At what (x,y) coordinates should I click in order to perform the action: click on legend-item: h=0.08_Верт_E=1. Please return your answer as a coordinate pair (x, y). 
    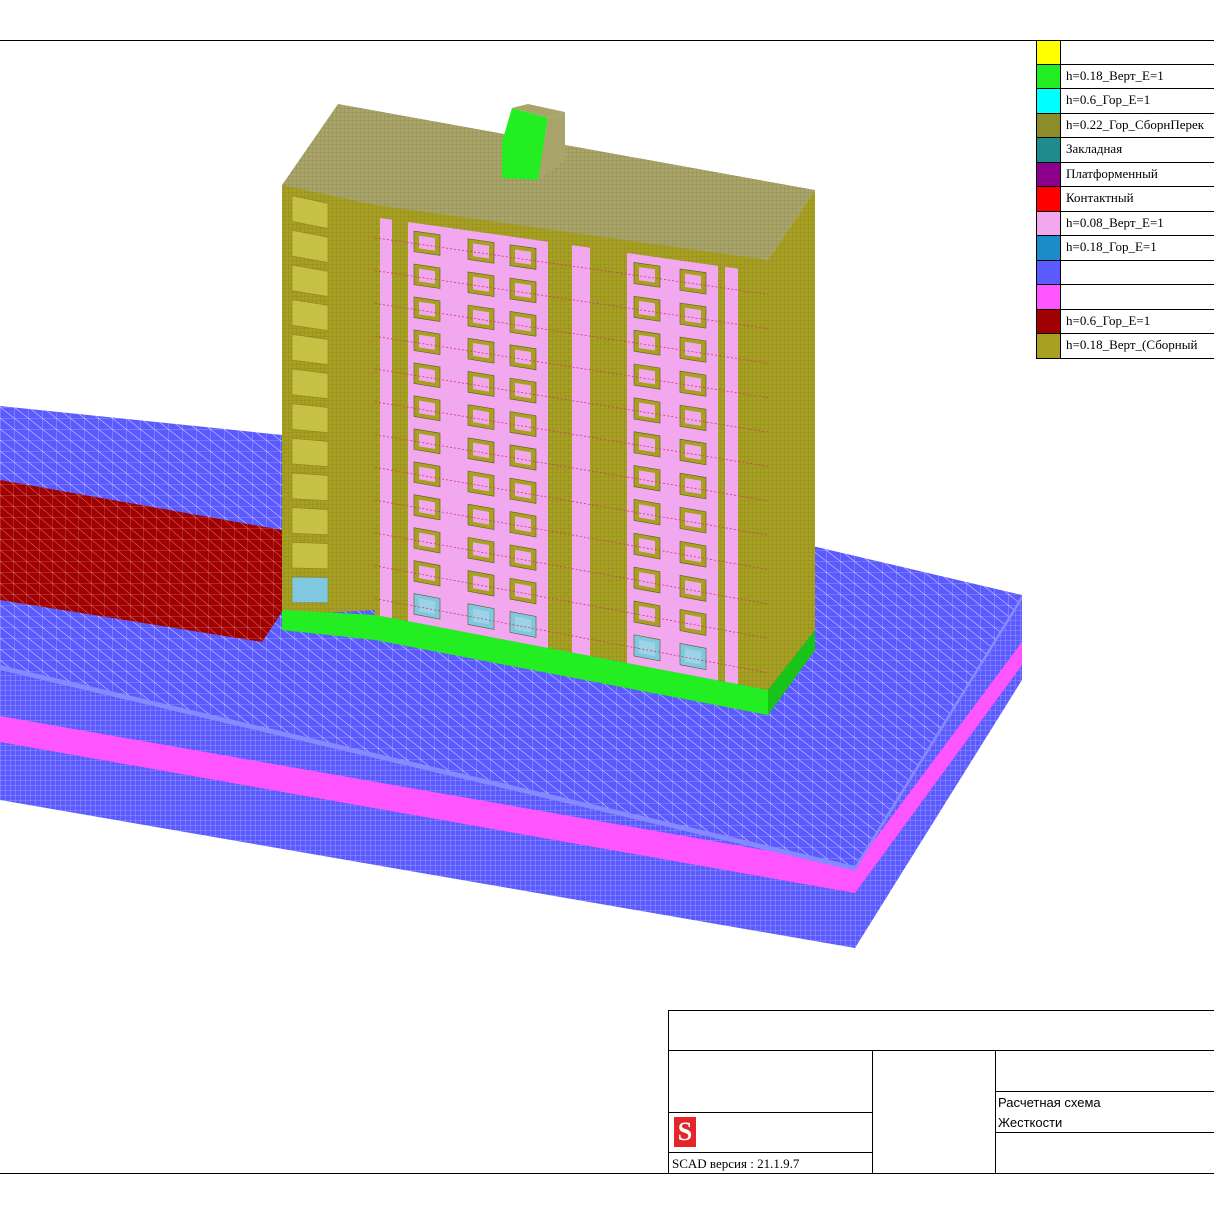
    Looking at the image, I should click on (1125, 223).